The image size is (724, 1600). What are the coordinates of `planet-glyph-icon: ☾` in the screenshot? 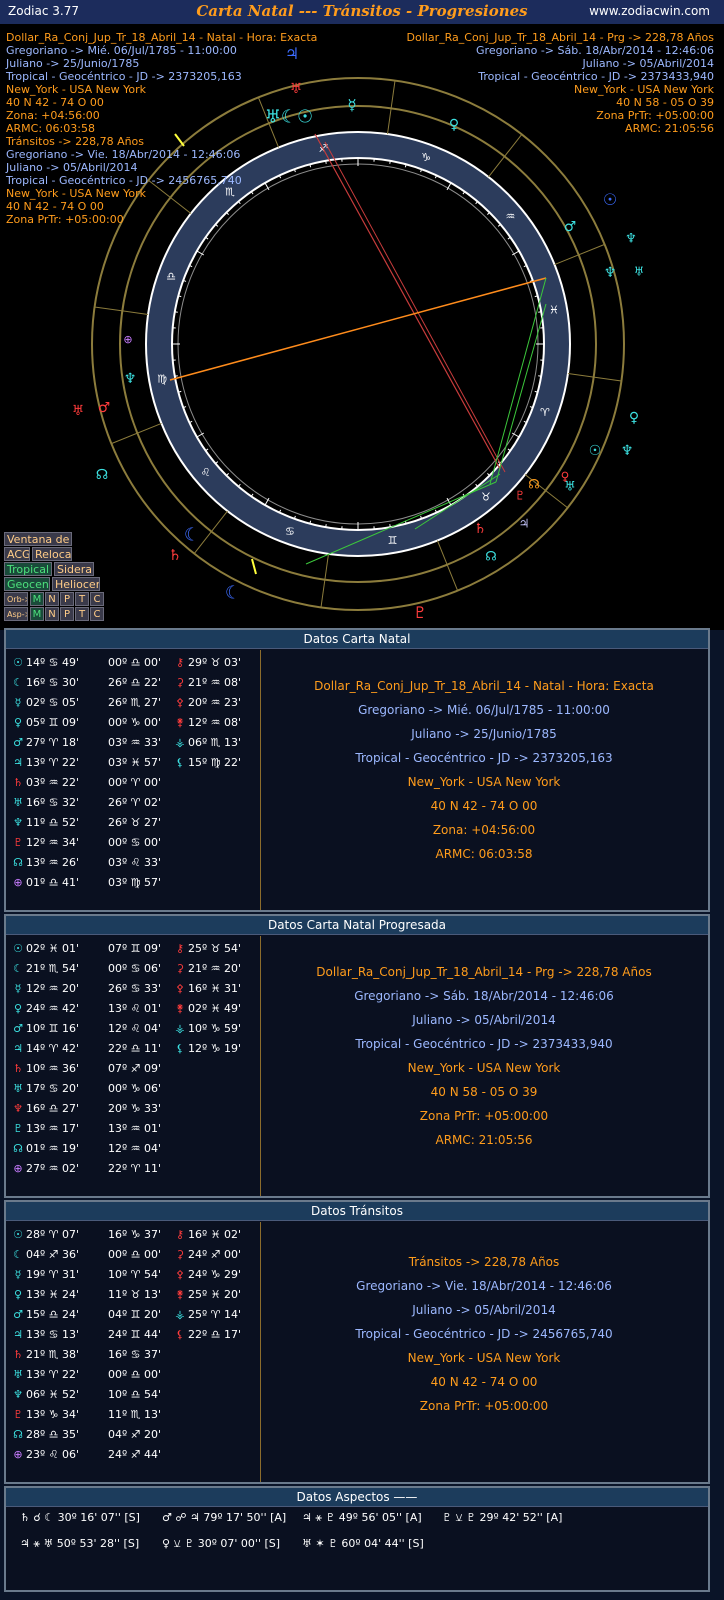 It's located at (18, 682).